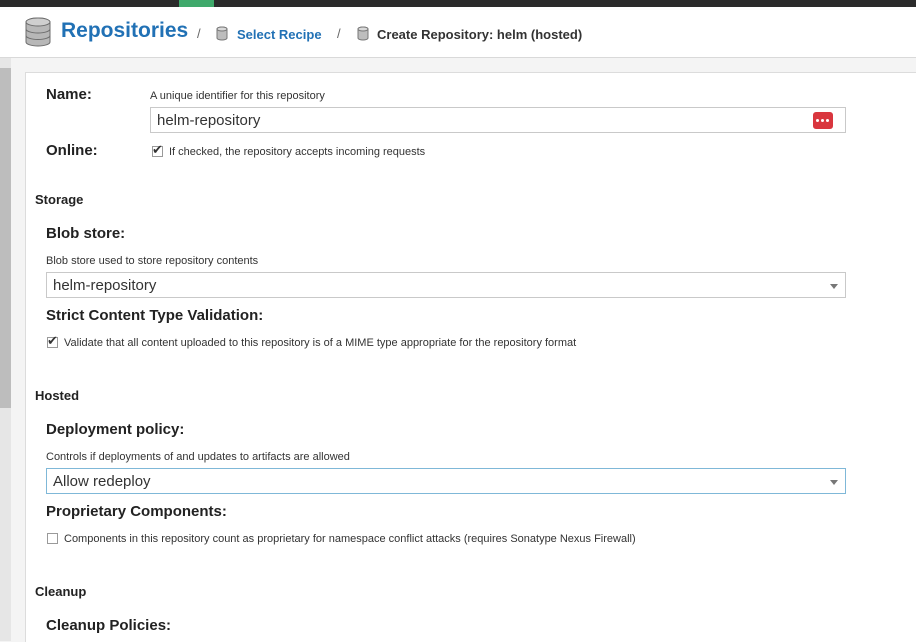 The image size is (916, 642). Describe the element at coordinates (69, 94) in the screenshot. I see `name-label: Name:` at that location.